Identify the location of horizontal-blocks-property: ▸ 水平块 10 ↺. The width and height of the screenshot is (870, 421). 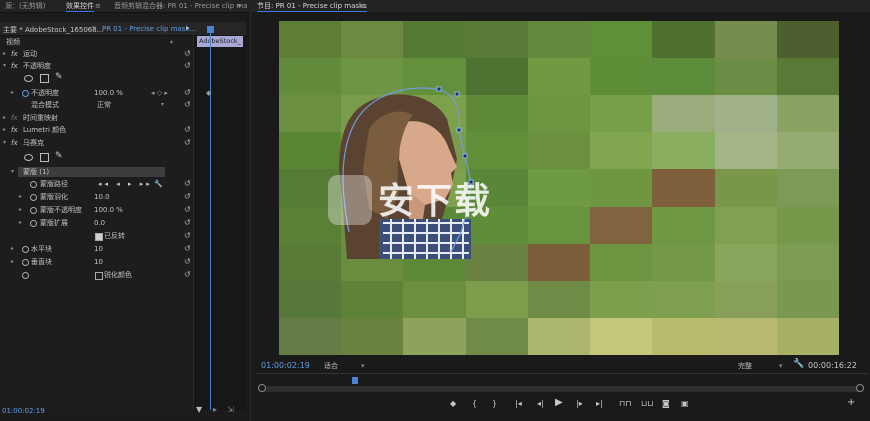
(96, 249).